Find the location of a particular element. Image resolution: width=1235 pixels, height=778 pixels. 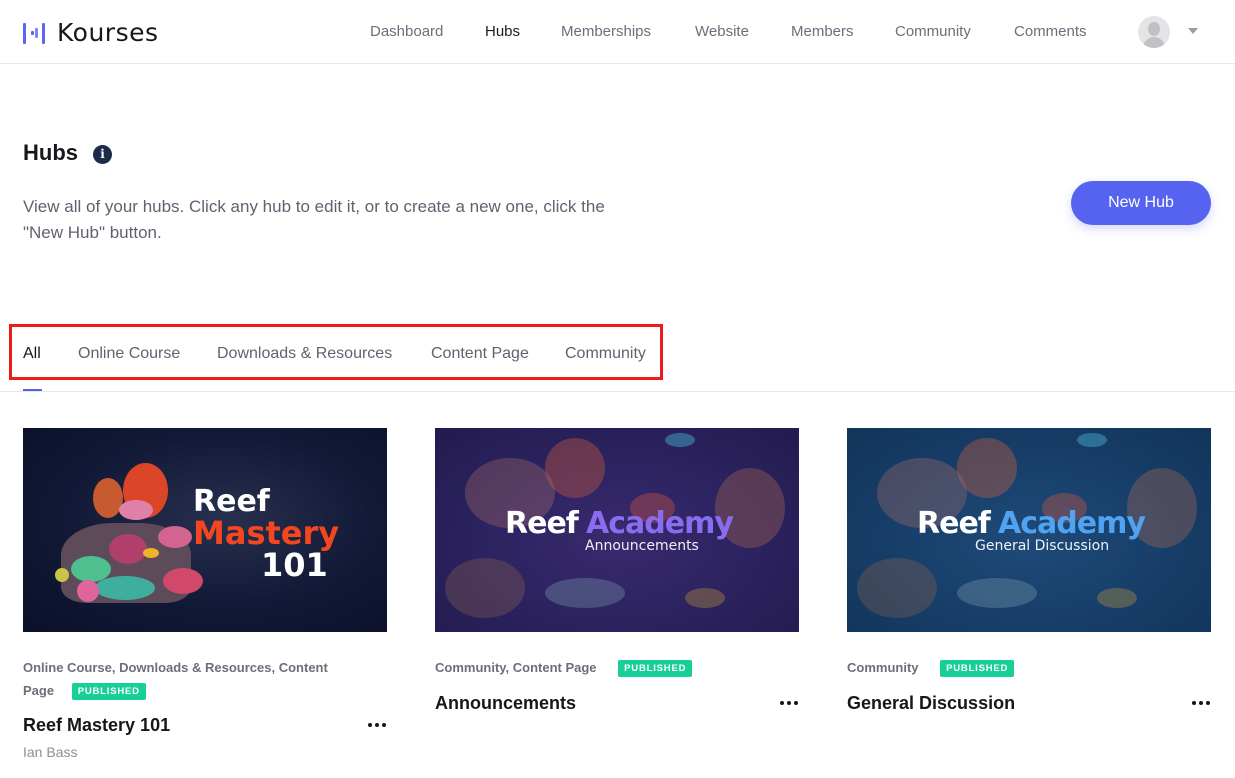

nav-hubs: Hubs is located at coordinates (502, 31).